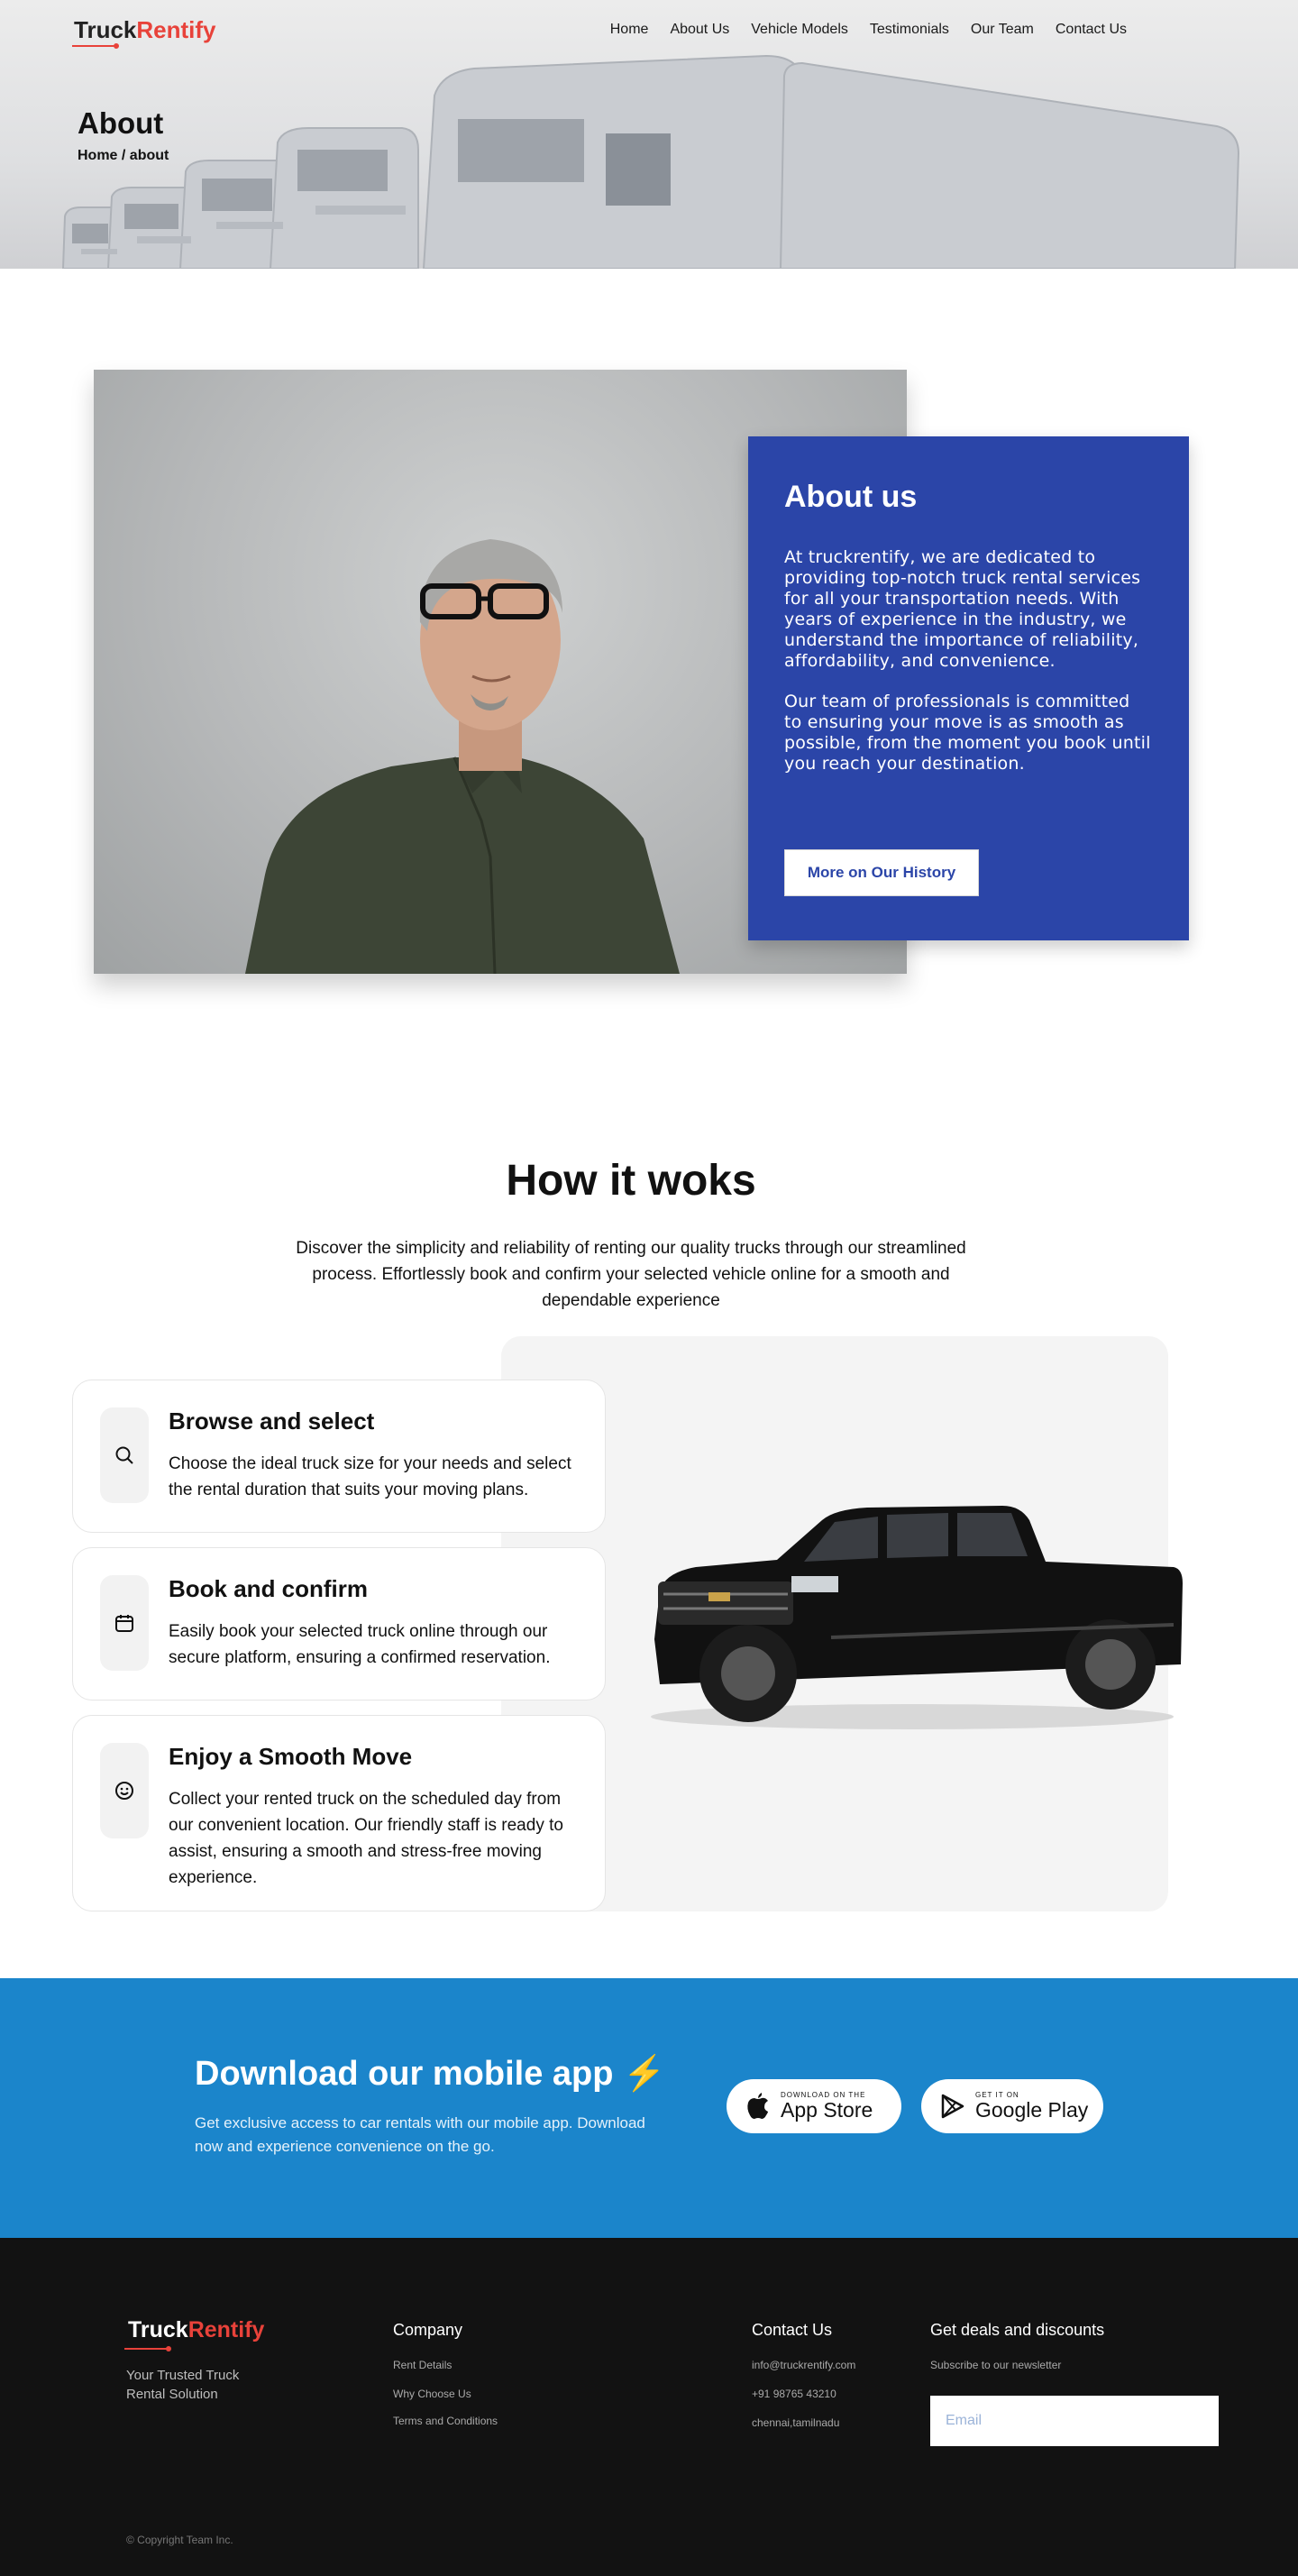 The height and width of the screenshot is (2576, 1298). Describe the element at coordinates (176, 29) in the screenshot. I see `brand-logo-part2: Rentify` at that location.